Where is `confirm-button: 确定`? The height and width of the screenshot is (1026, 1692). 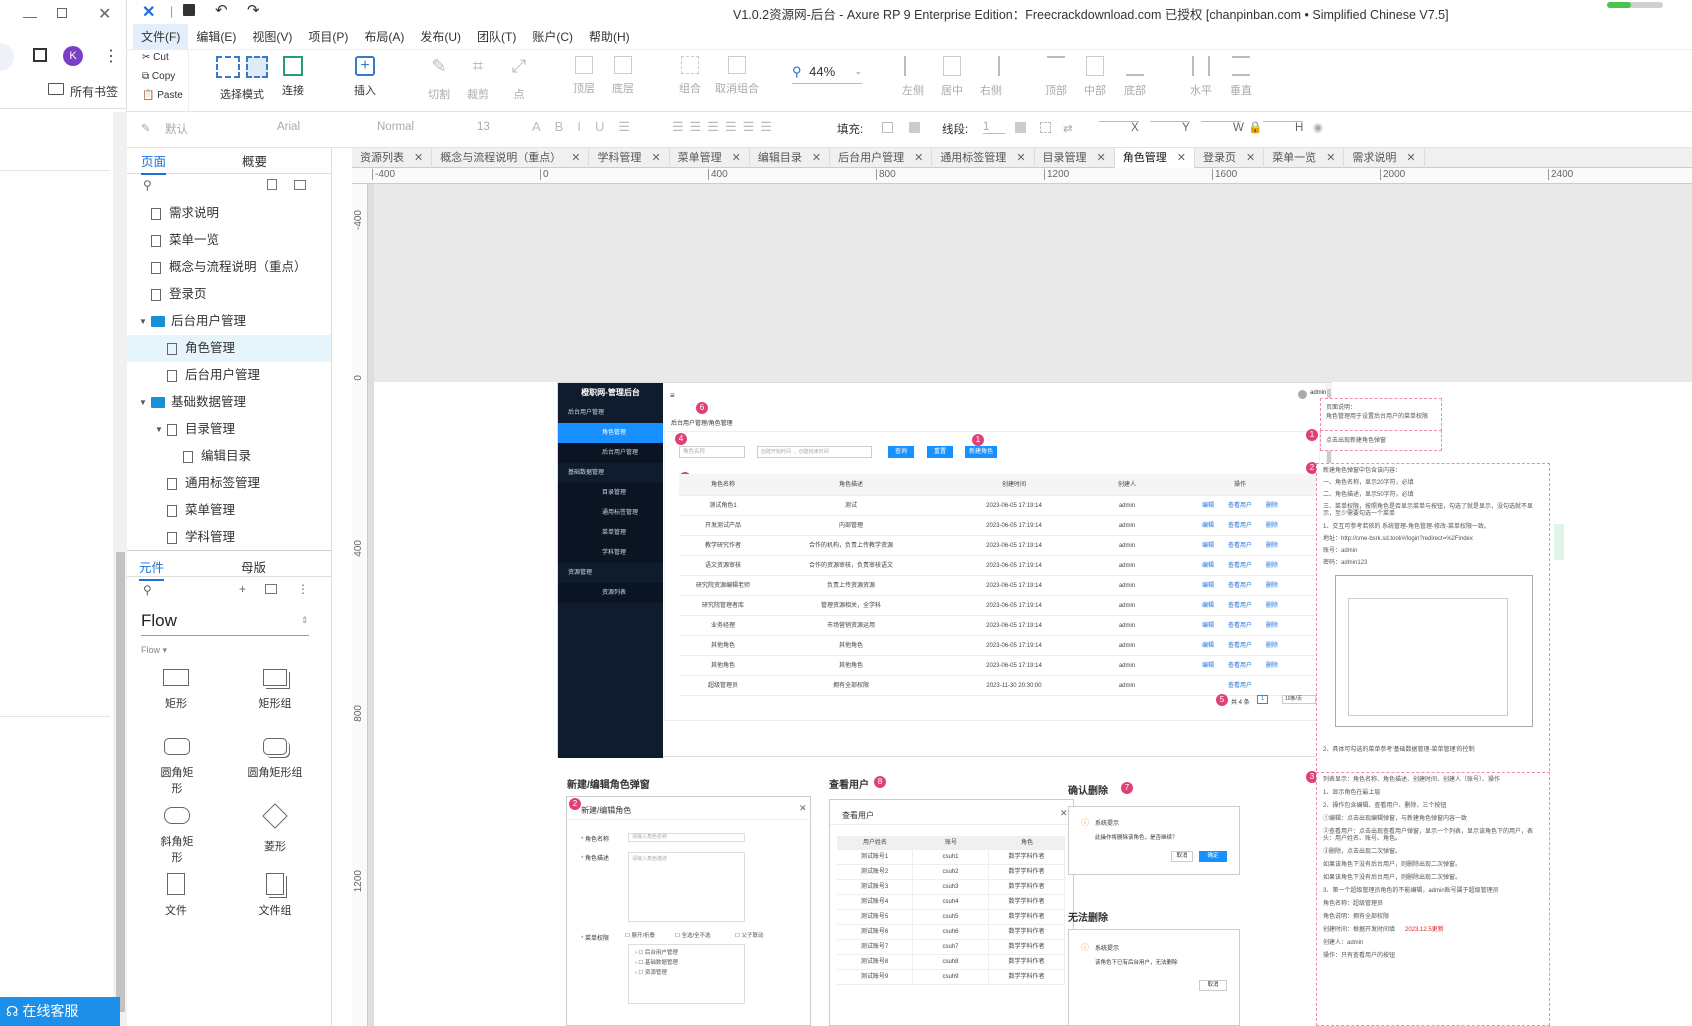 confirm-button: 确定 is located at coordinates (1213, 856).